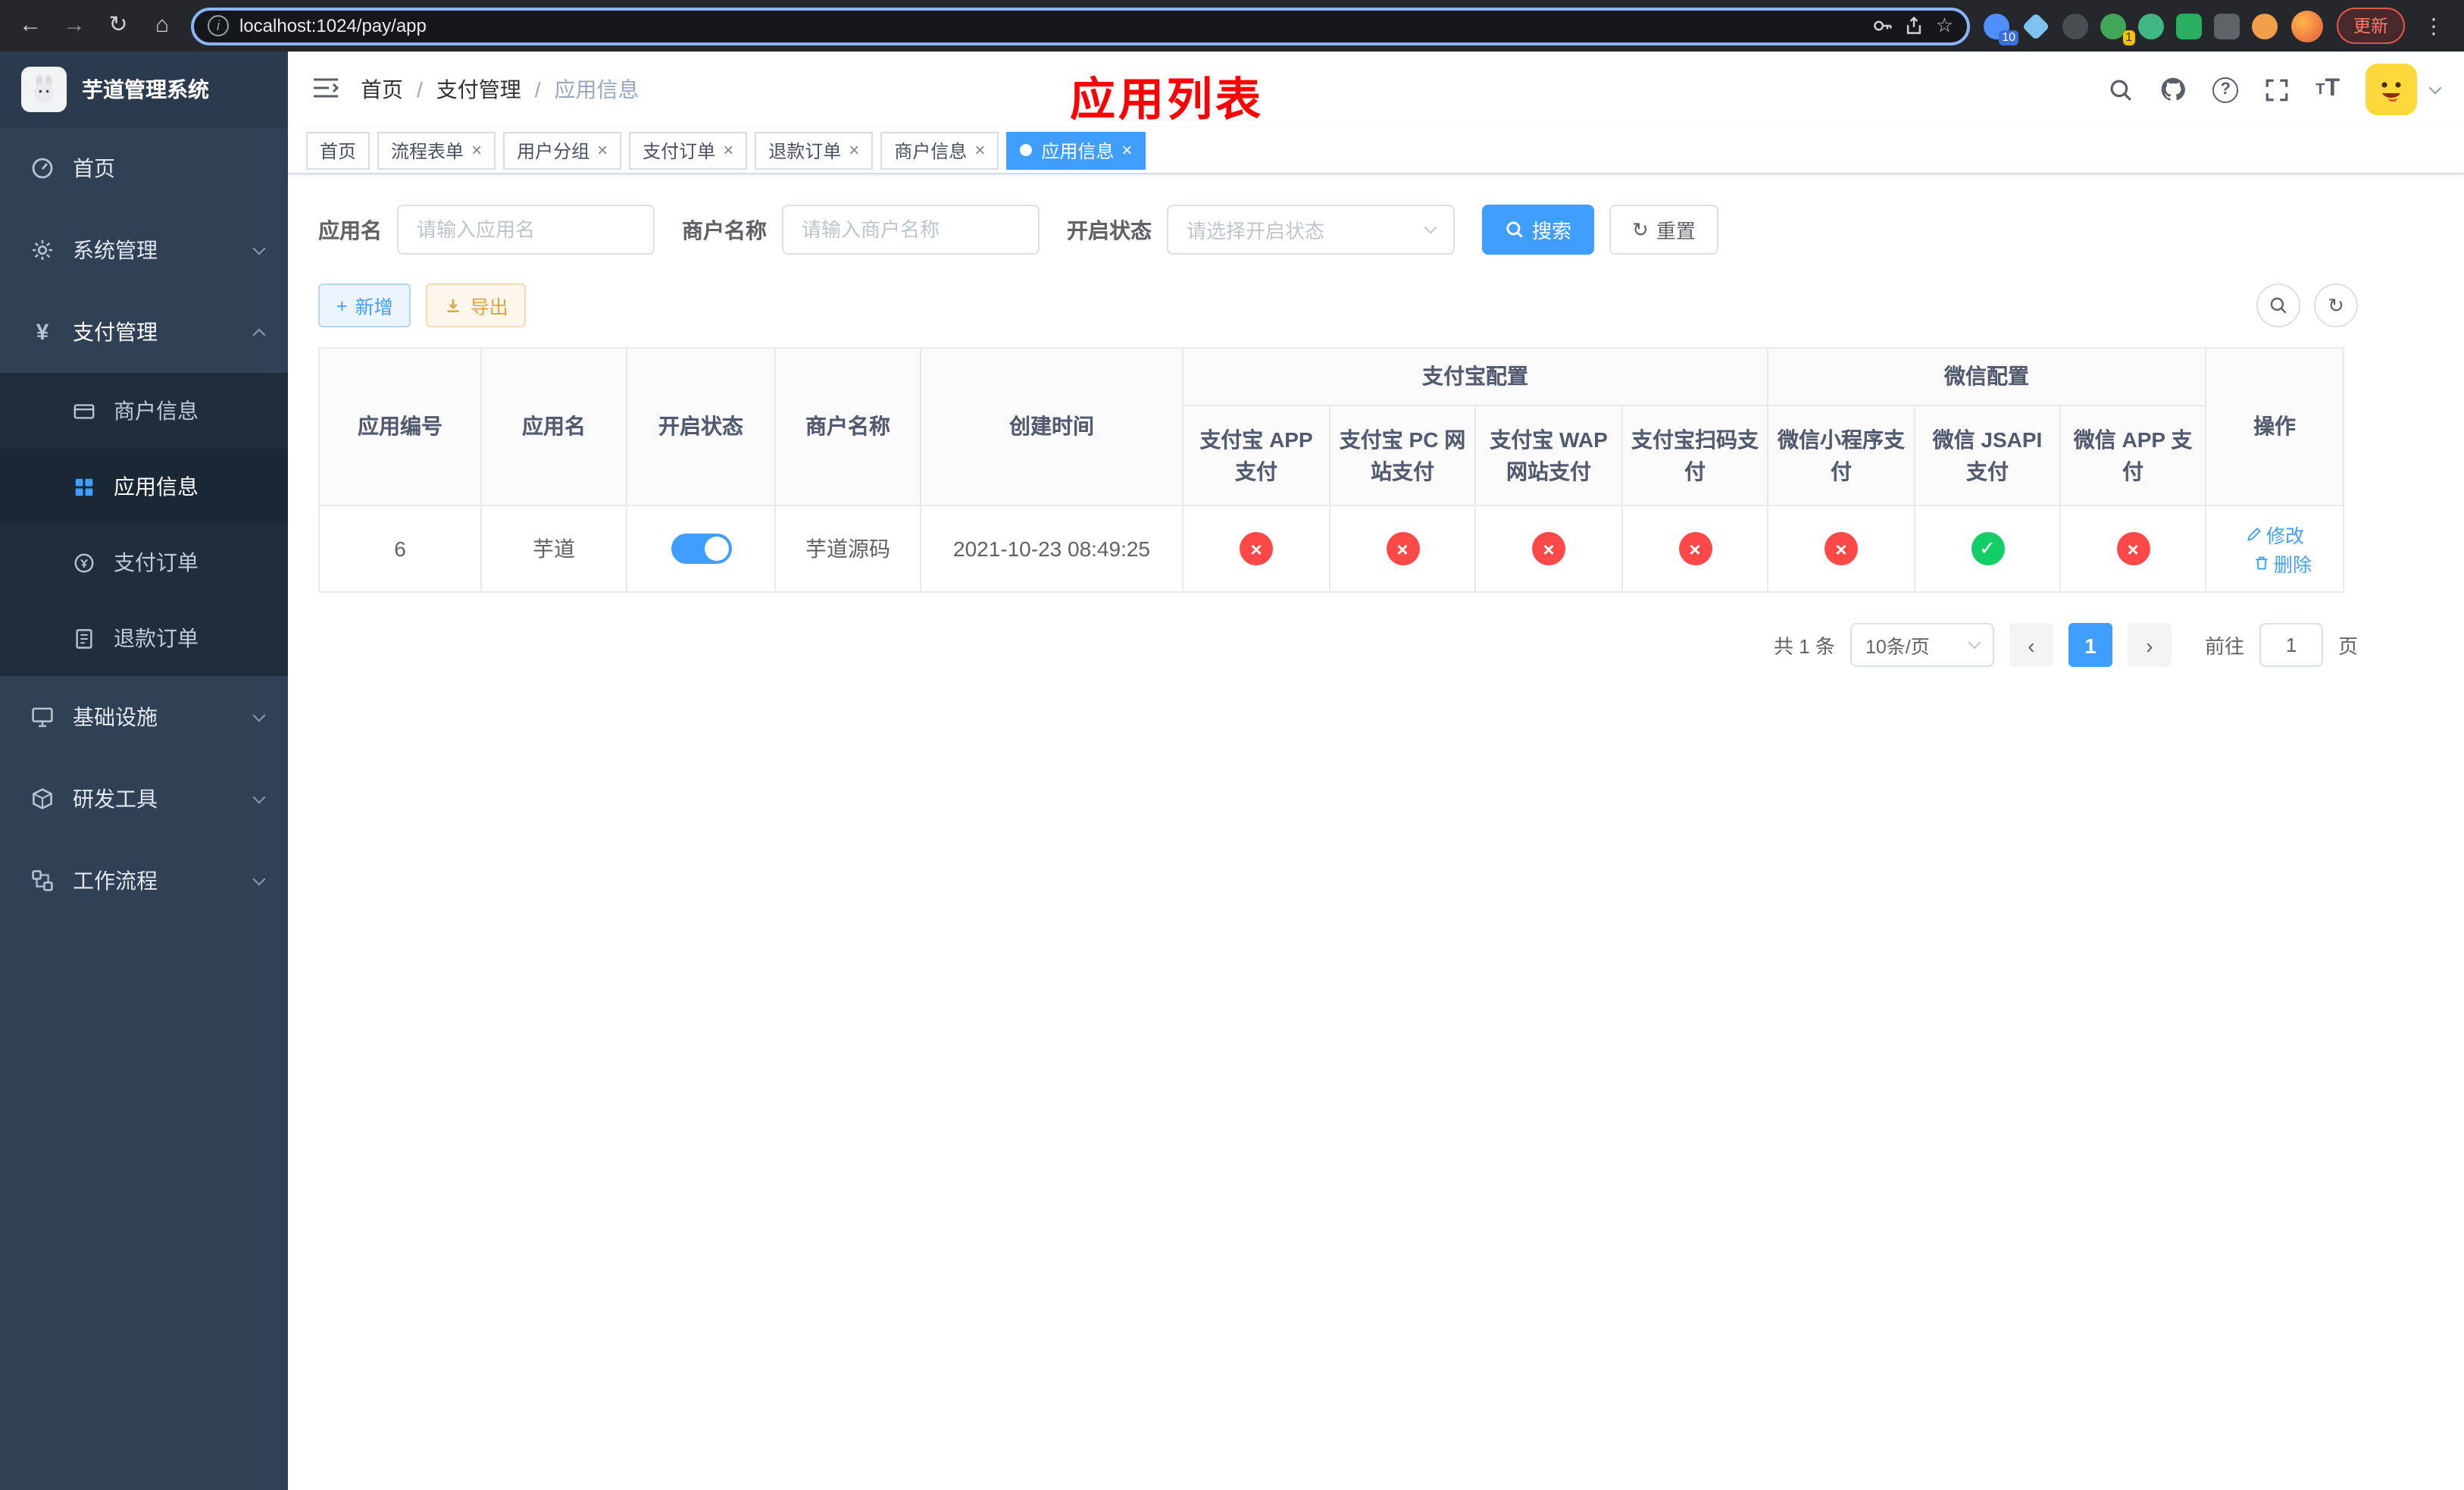 Image resolution: width=2464 pixels, height=1490 pixels. I want to click on extension-icon-dark, so click(2075, 26).